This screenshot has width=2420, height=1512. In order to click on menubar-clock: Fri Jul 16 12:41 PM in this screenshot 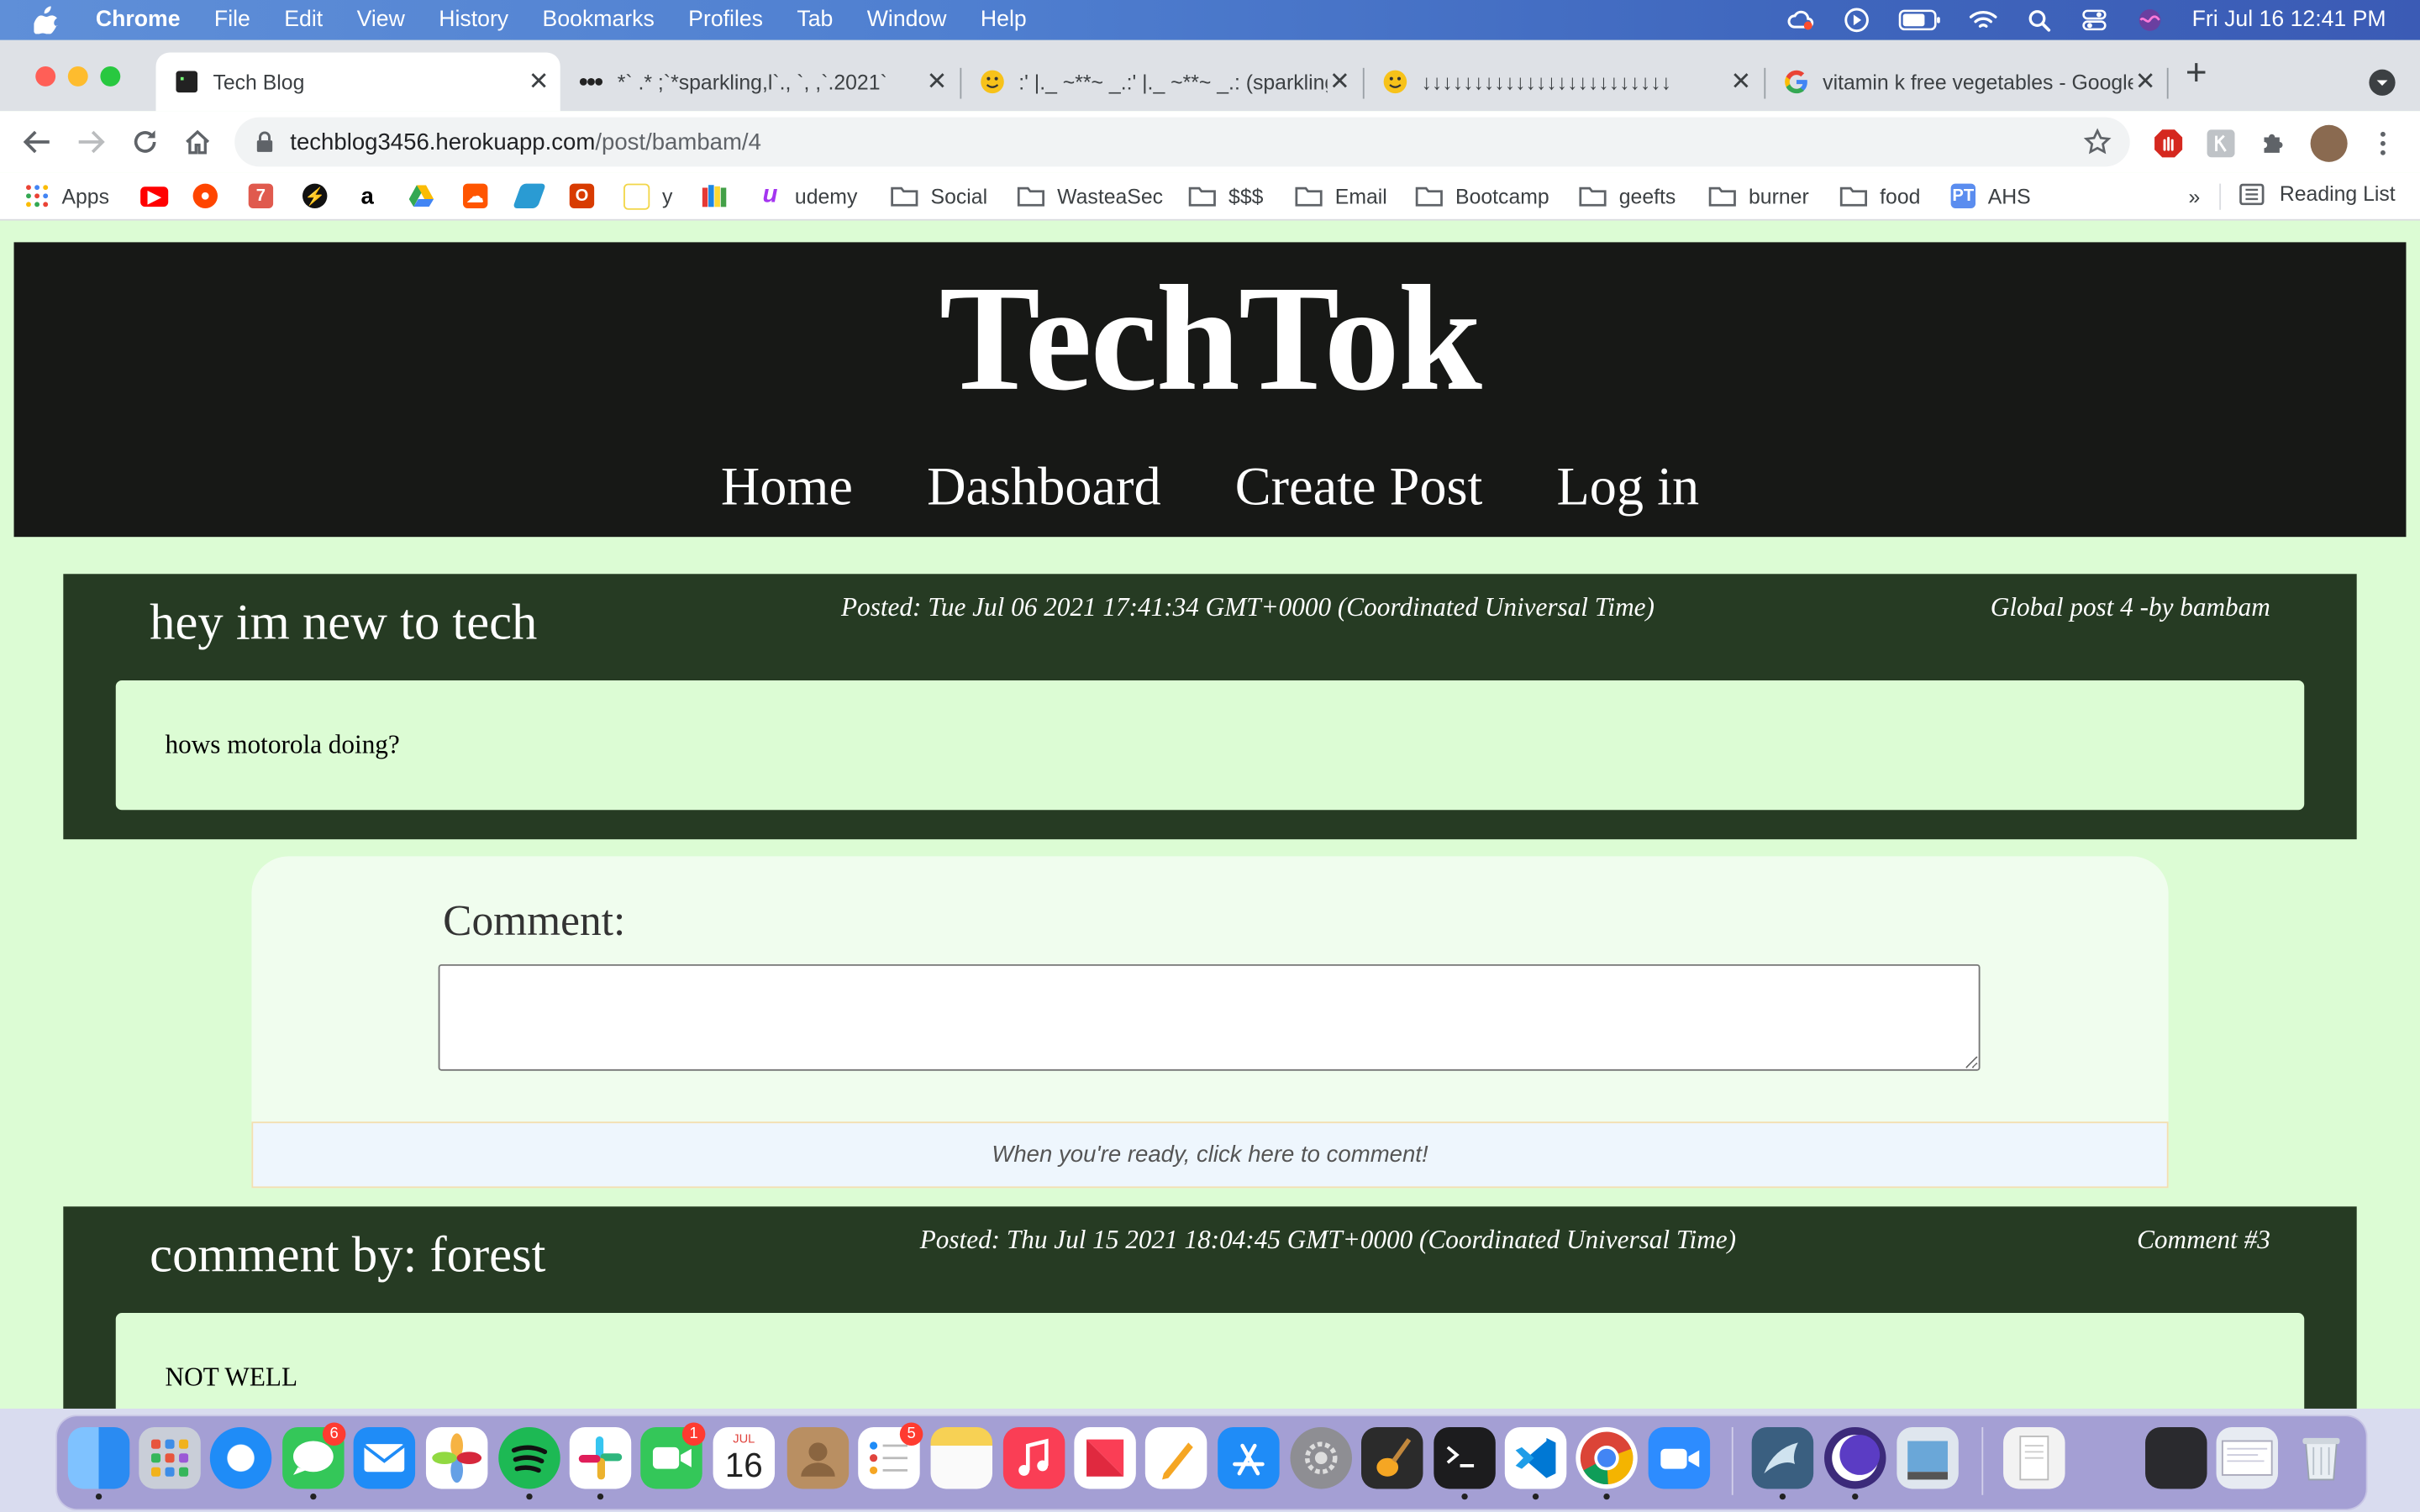, I will do `click(2289, 20)`.